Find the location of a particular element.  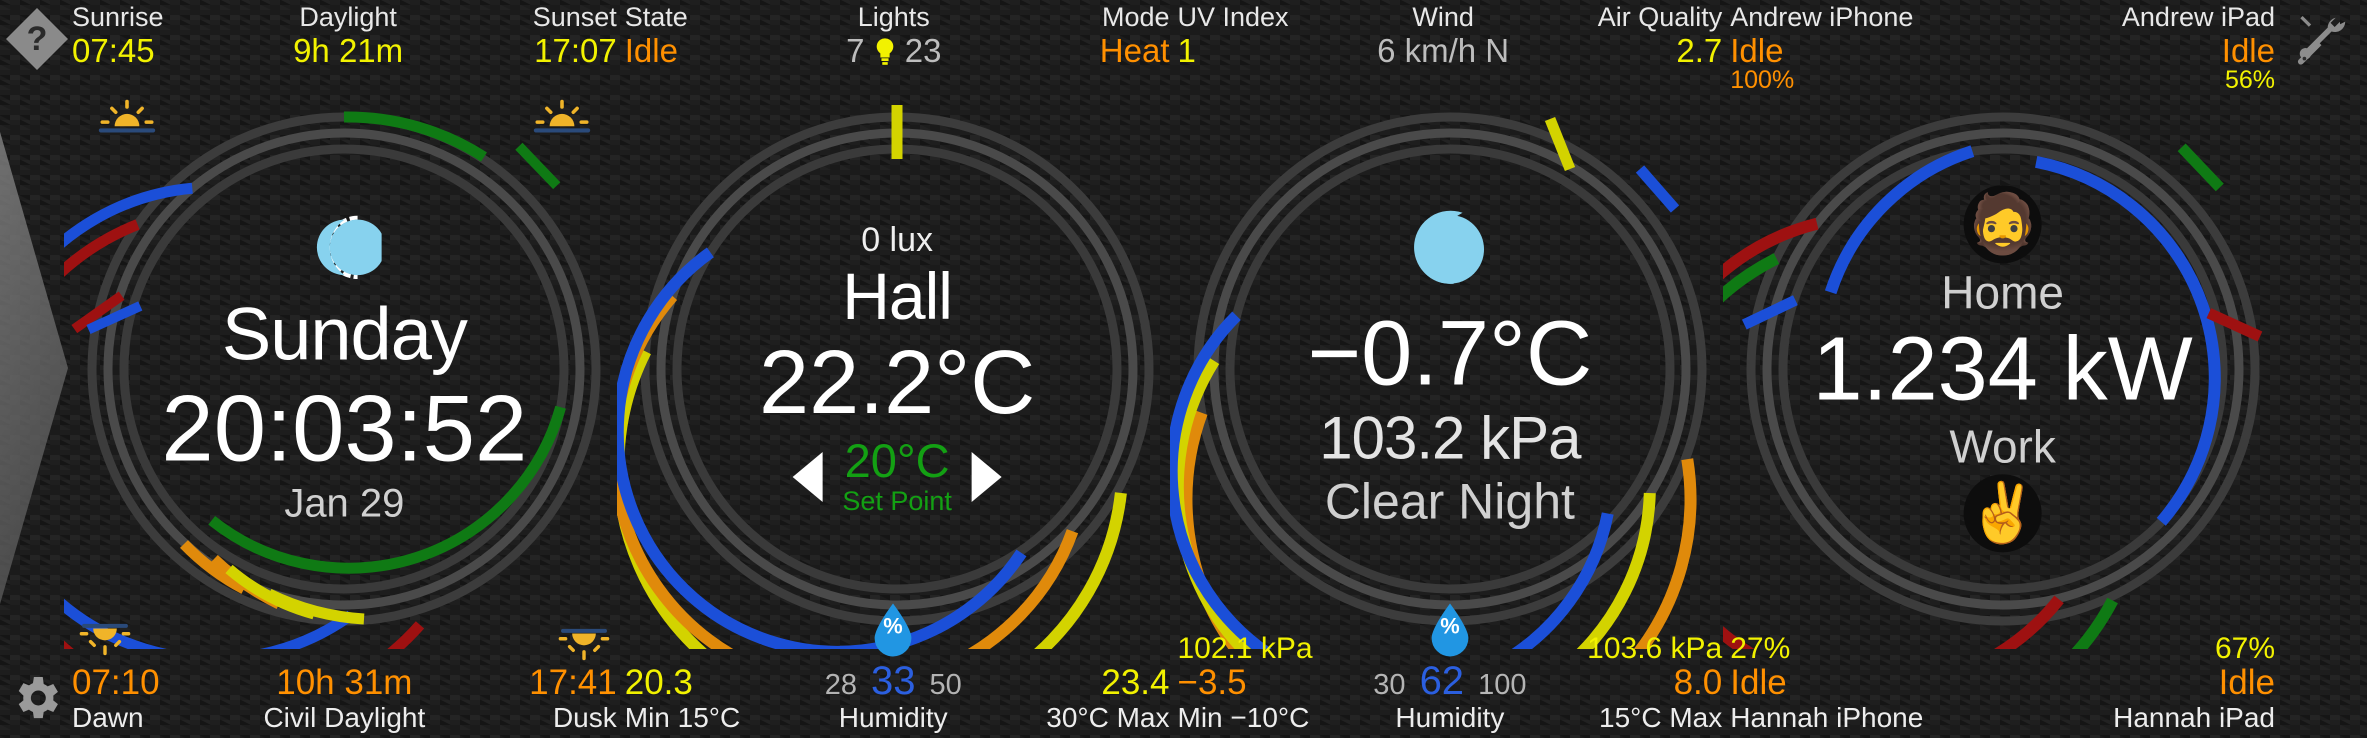

header-sunset: Sunset 17:07 is located at coordinates (575, 36).